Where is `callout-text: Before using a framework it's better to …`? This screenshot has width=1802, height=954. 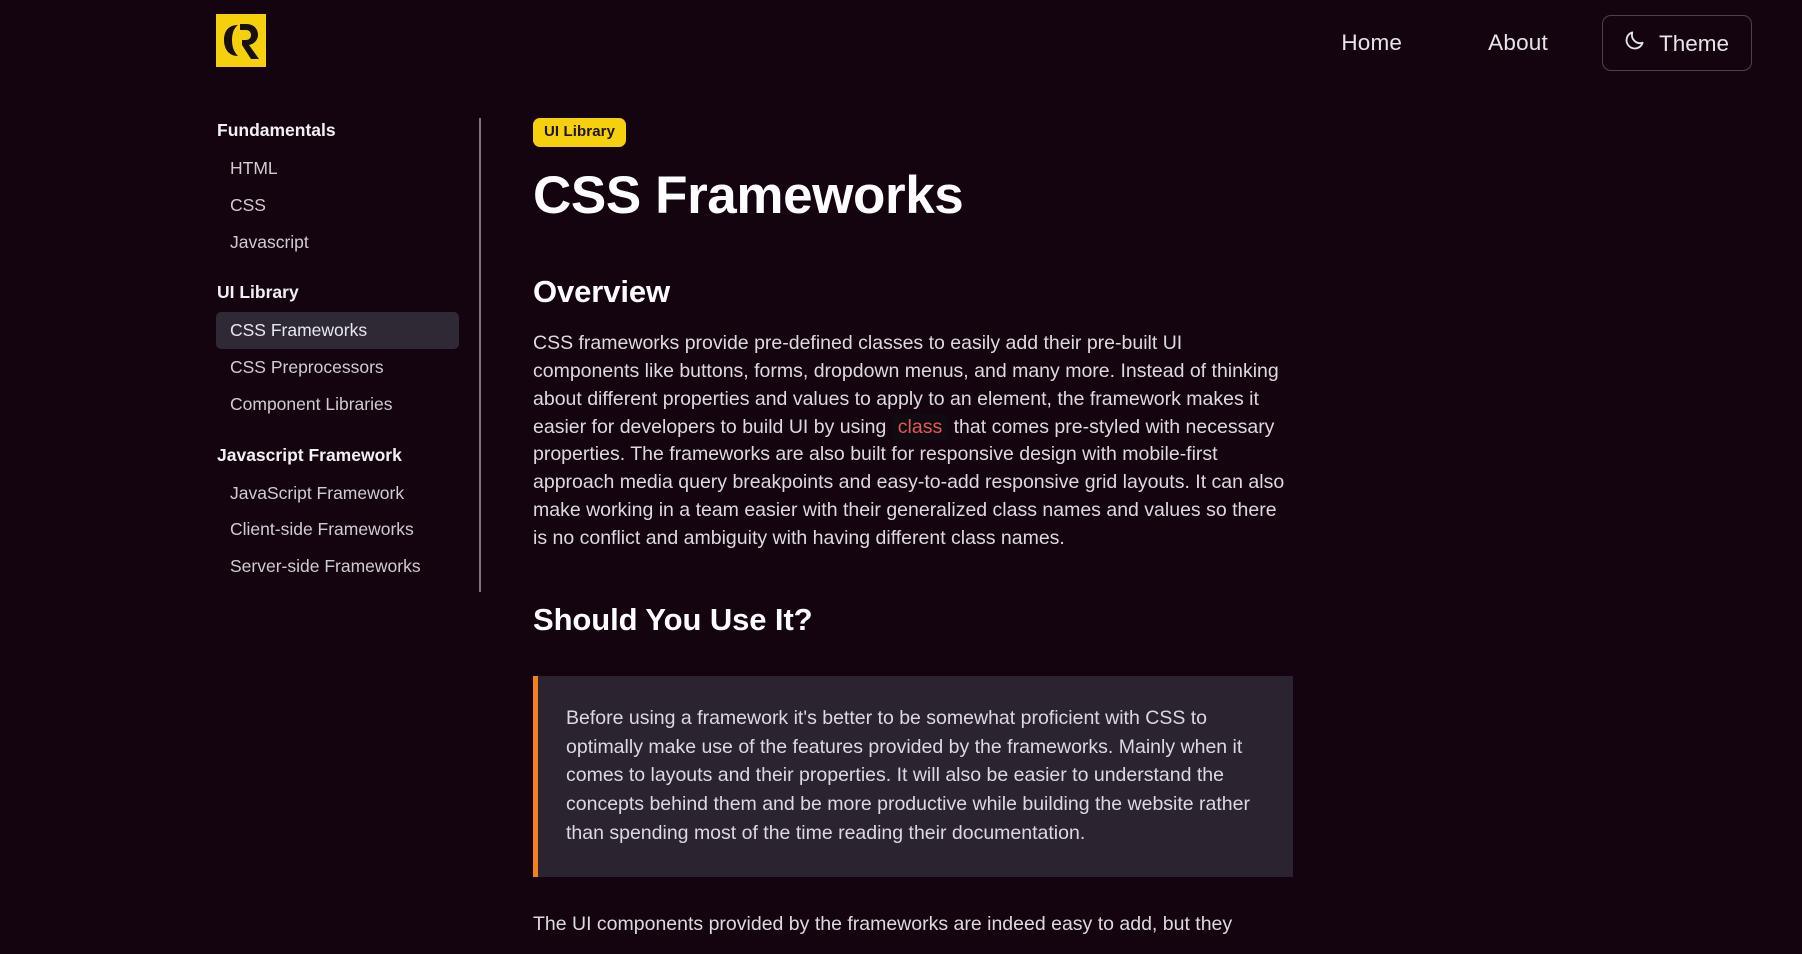 callout-text: Before using a framework it's better to … is located at coordinates (908, 775).